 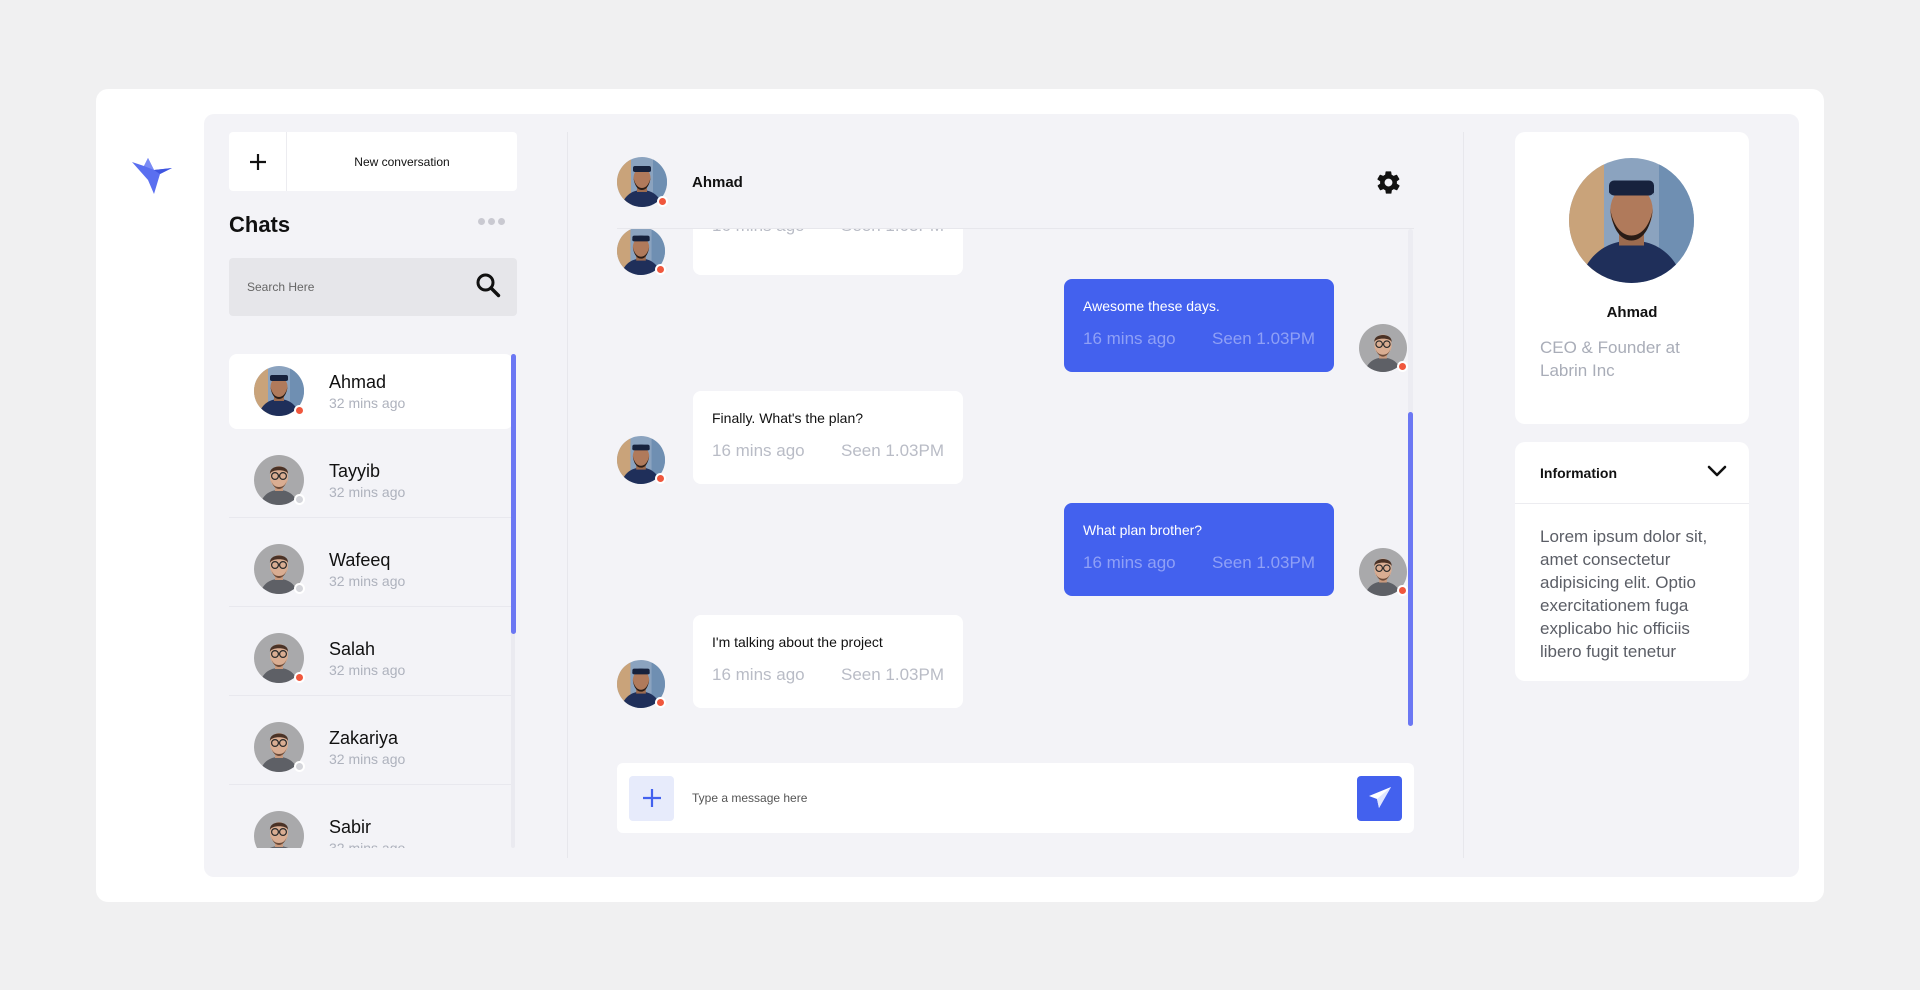 What do you see at coordinates (1151, 306) in the screenshot?
I see `message-text: Awesome these days.` at bounding box center [1151, 306].